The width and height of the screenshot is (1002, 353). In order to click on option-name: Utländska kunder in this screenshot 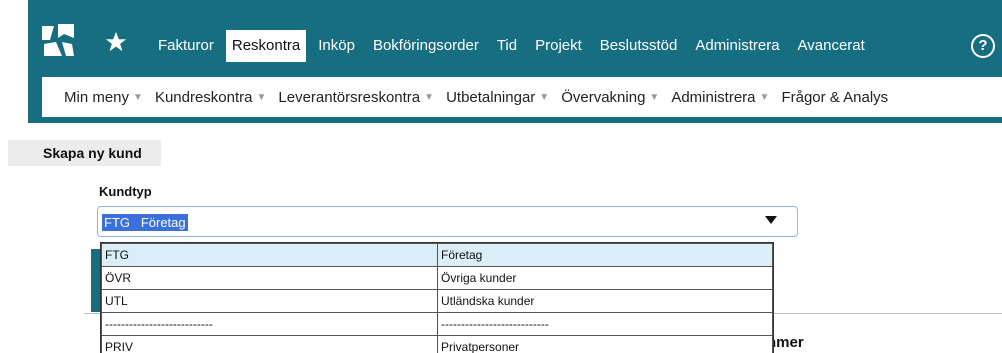, I will do `click(605, 301)`.